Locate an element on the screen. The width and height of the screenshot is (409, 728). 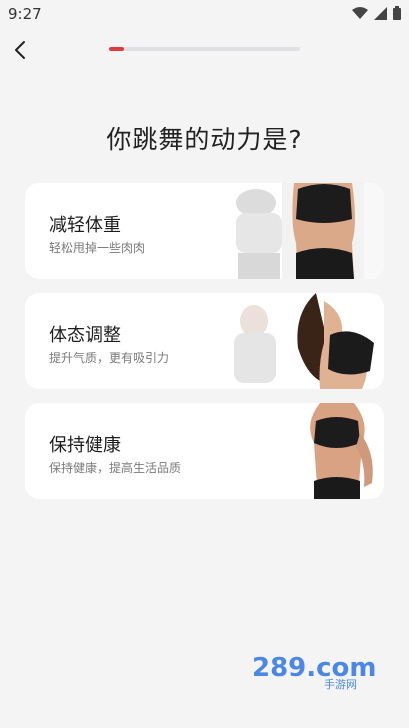
option-title: 体态调整 is located at coordinates (85, 335).